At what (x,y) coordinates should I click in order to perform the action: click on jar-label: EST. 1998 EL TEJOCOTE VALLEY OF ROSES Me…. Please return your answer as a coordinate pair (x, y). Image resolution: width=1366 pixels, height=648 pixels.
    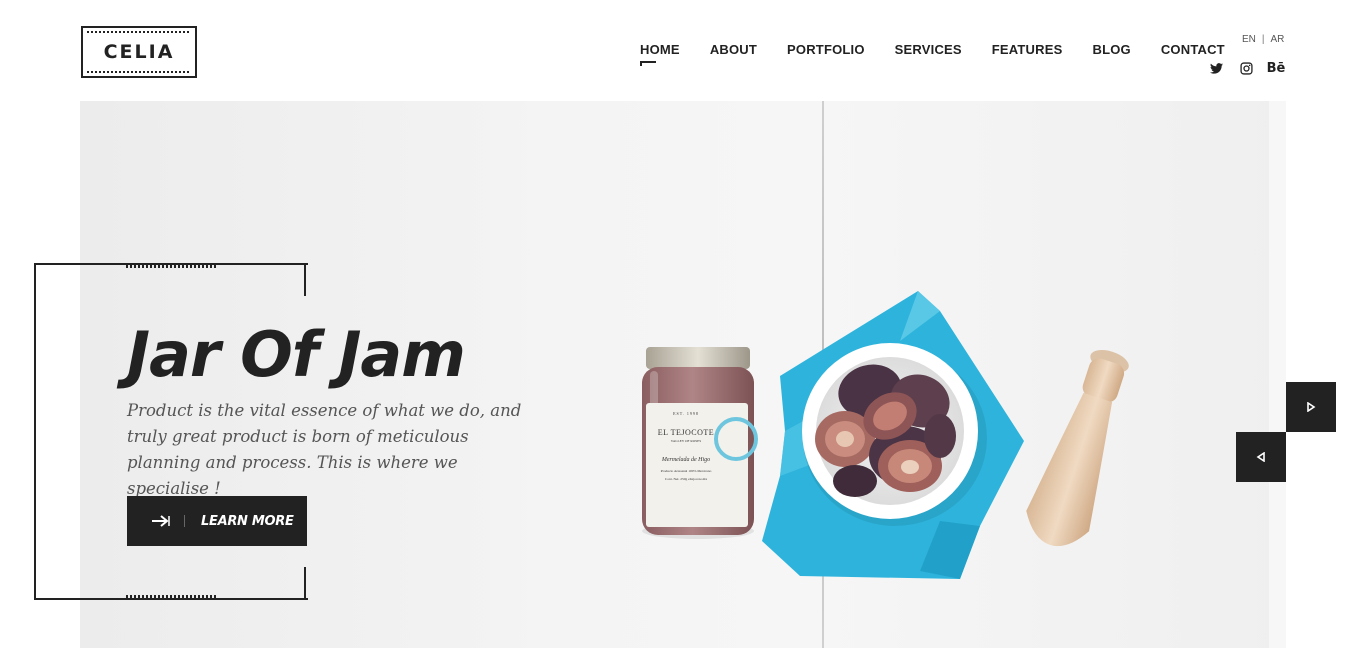
    Looking at the image, I should click on (686, 463).